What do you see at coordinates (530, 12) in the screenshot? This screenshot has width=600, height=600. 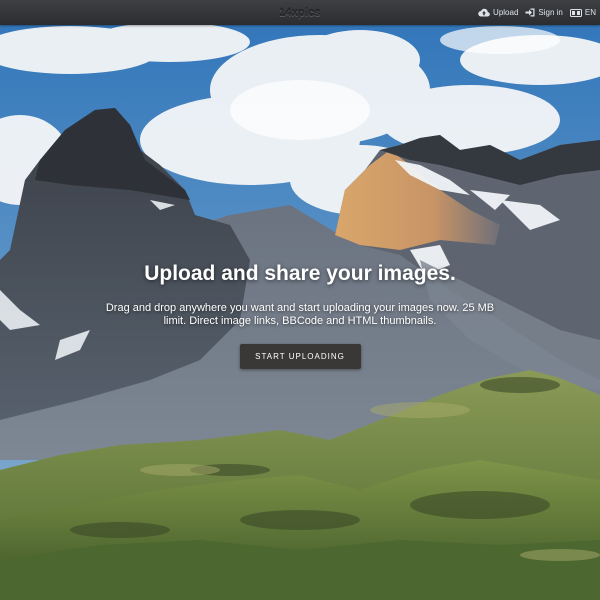 I see `sign-in-icon` at bounding box center [530, 12].